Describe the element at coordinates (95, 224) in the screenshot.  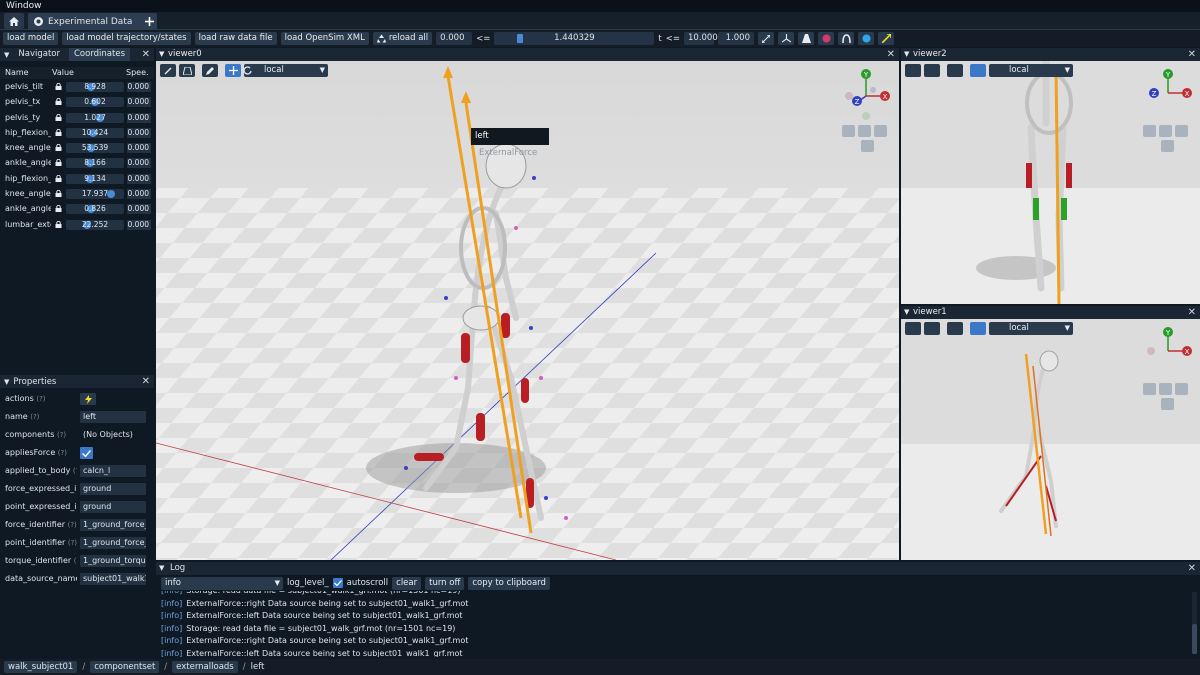
I see `coordinate-value-slider: 22.252` at that location.